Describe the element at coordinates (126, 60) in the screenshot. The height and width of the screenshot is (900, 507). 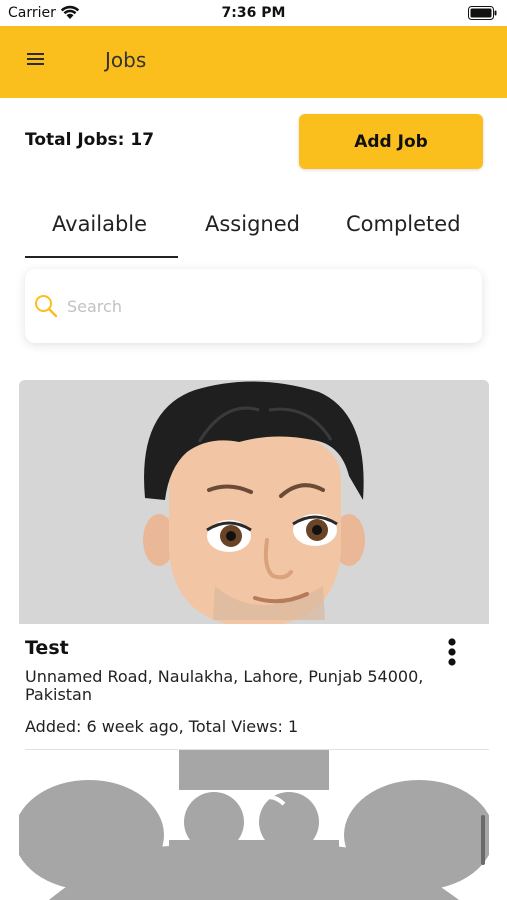
I see `page-title: Jobs` at that location.